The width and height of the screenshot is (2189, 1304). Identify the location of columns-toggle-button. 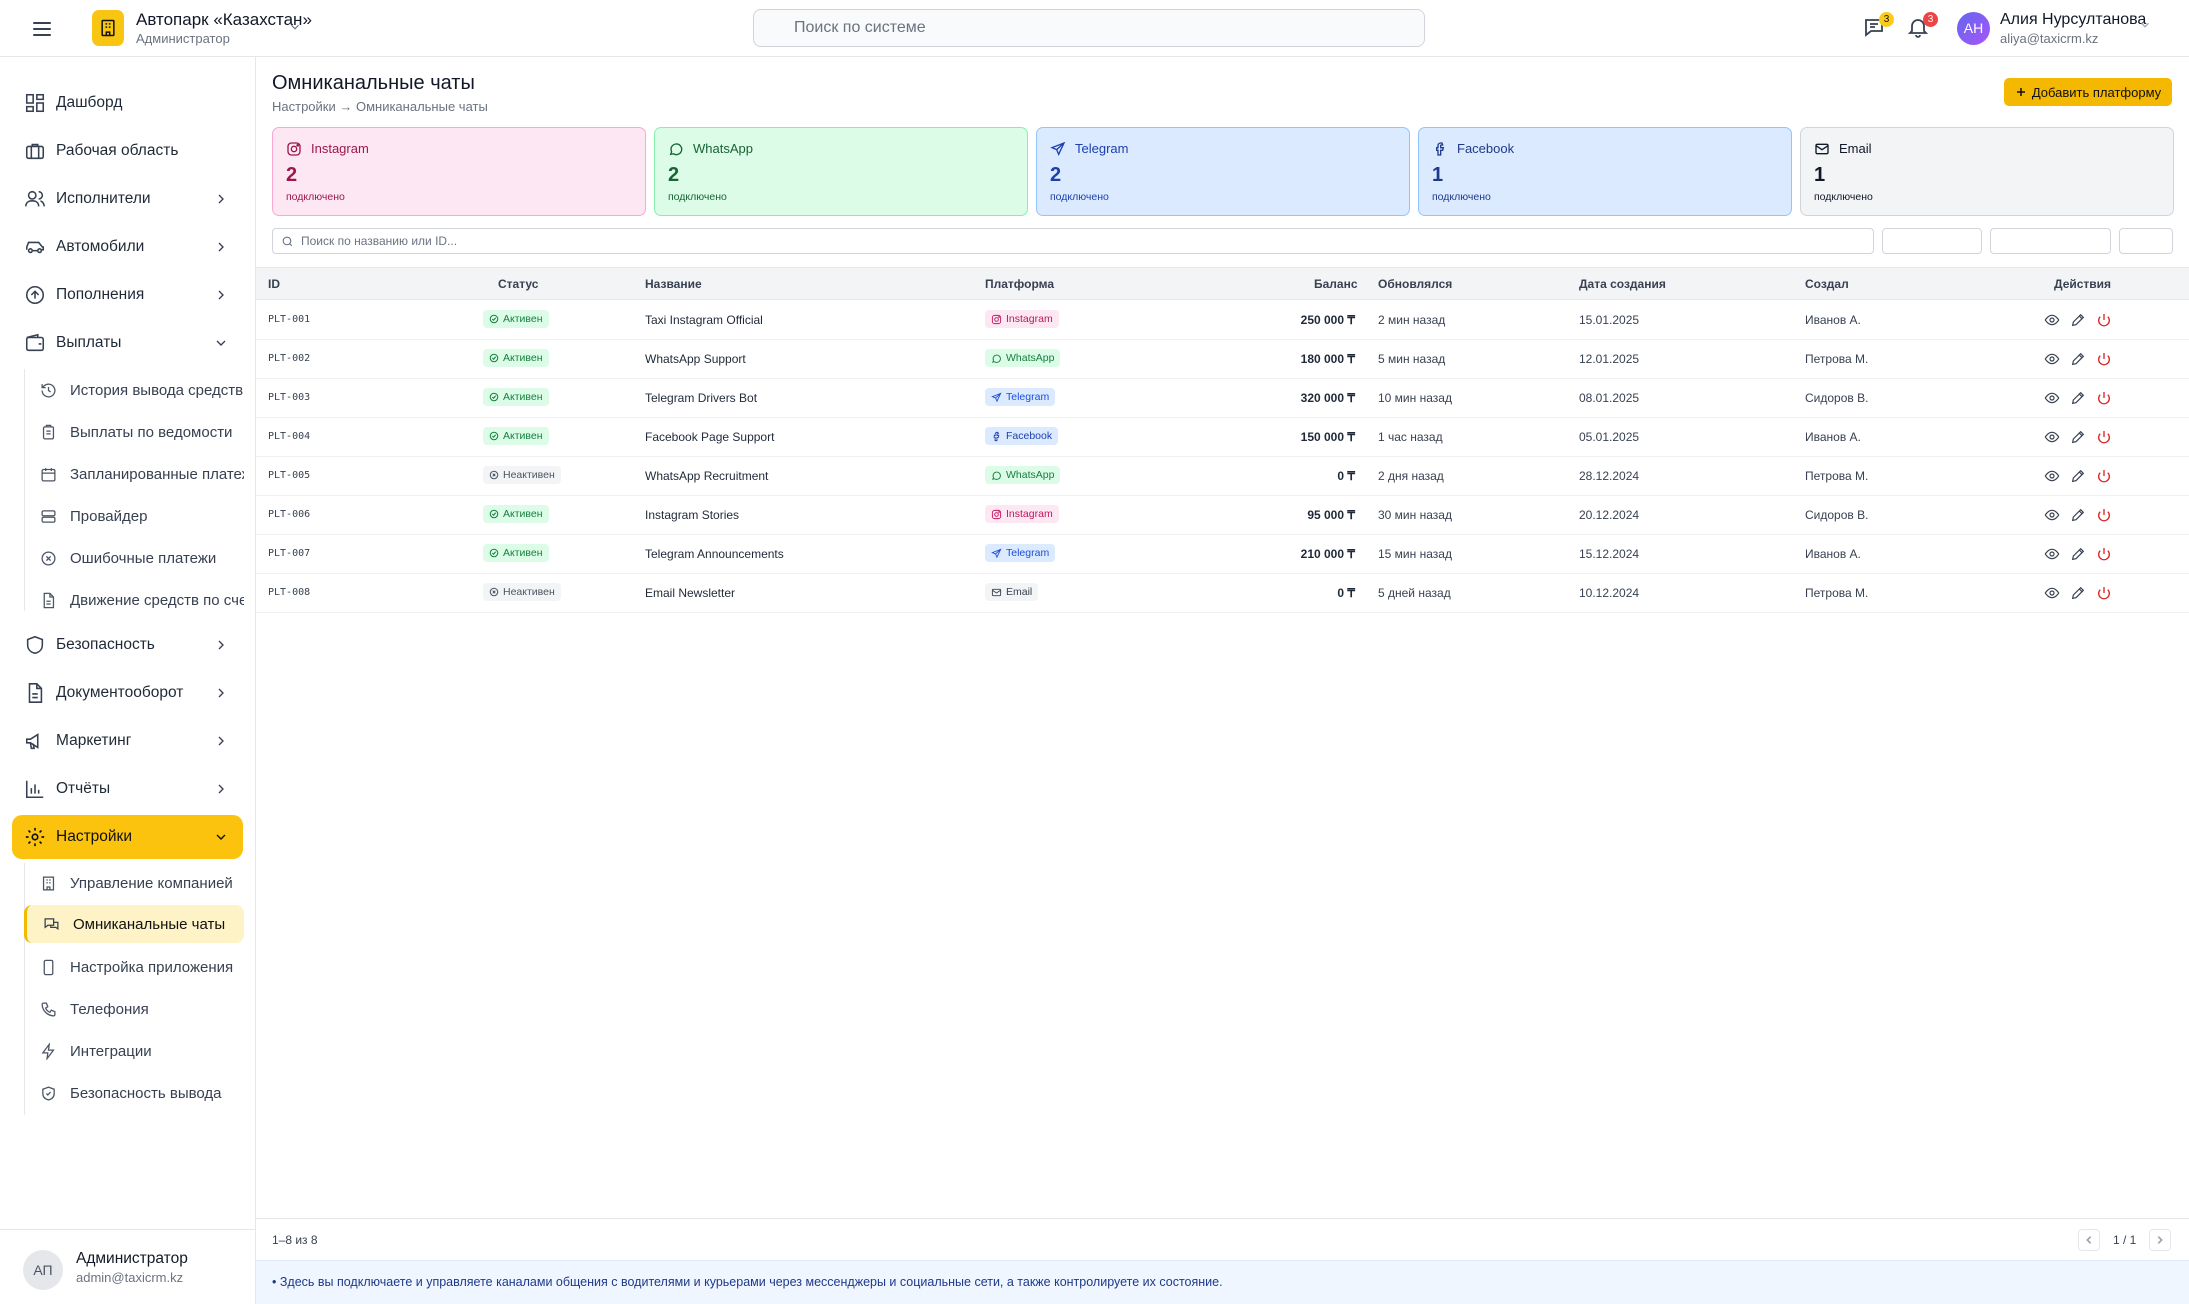
(2146, 241).